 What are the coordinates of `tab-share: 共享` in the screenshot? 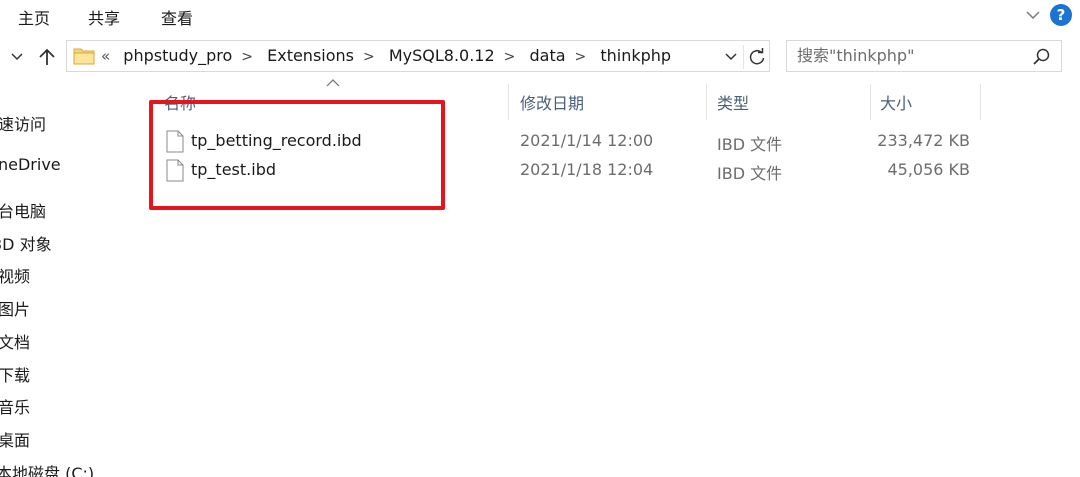 It's located at (104, 17).